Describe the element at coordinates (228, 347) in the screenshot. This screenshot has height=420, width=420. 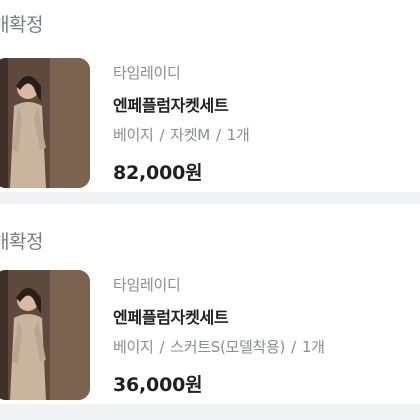
I see `option-item: 스커트S(모델착용)` at that location.